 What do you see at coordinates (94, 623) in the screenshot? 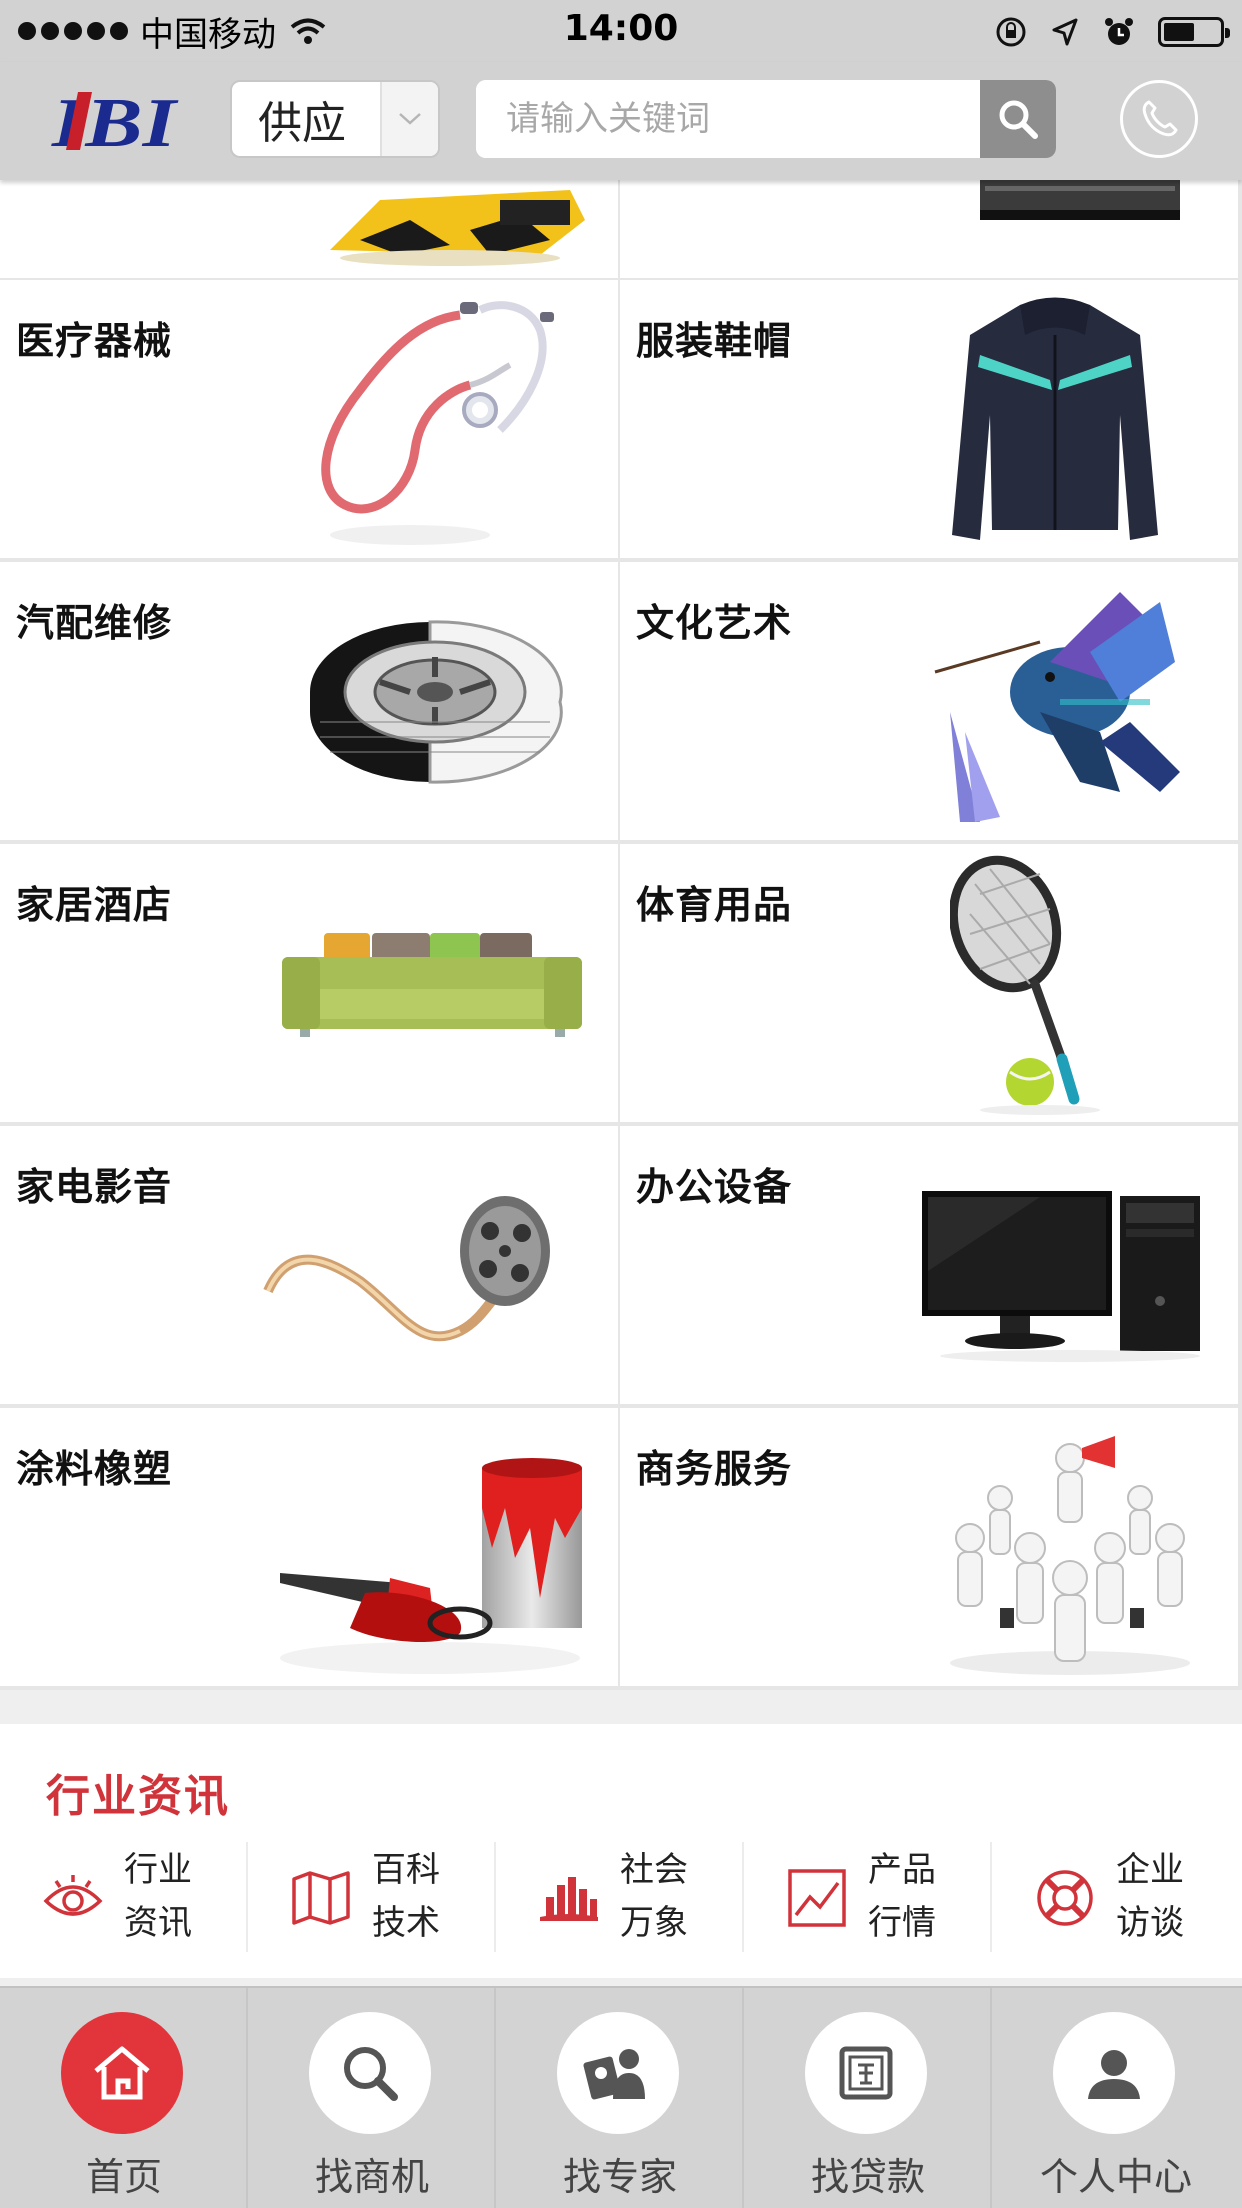
I see `category-label: 汽配维修` at bounding box center [94, 623].